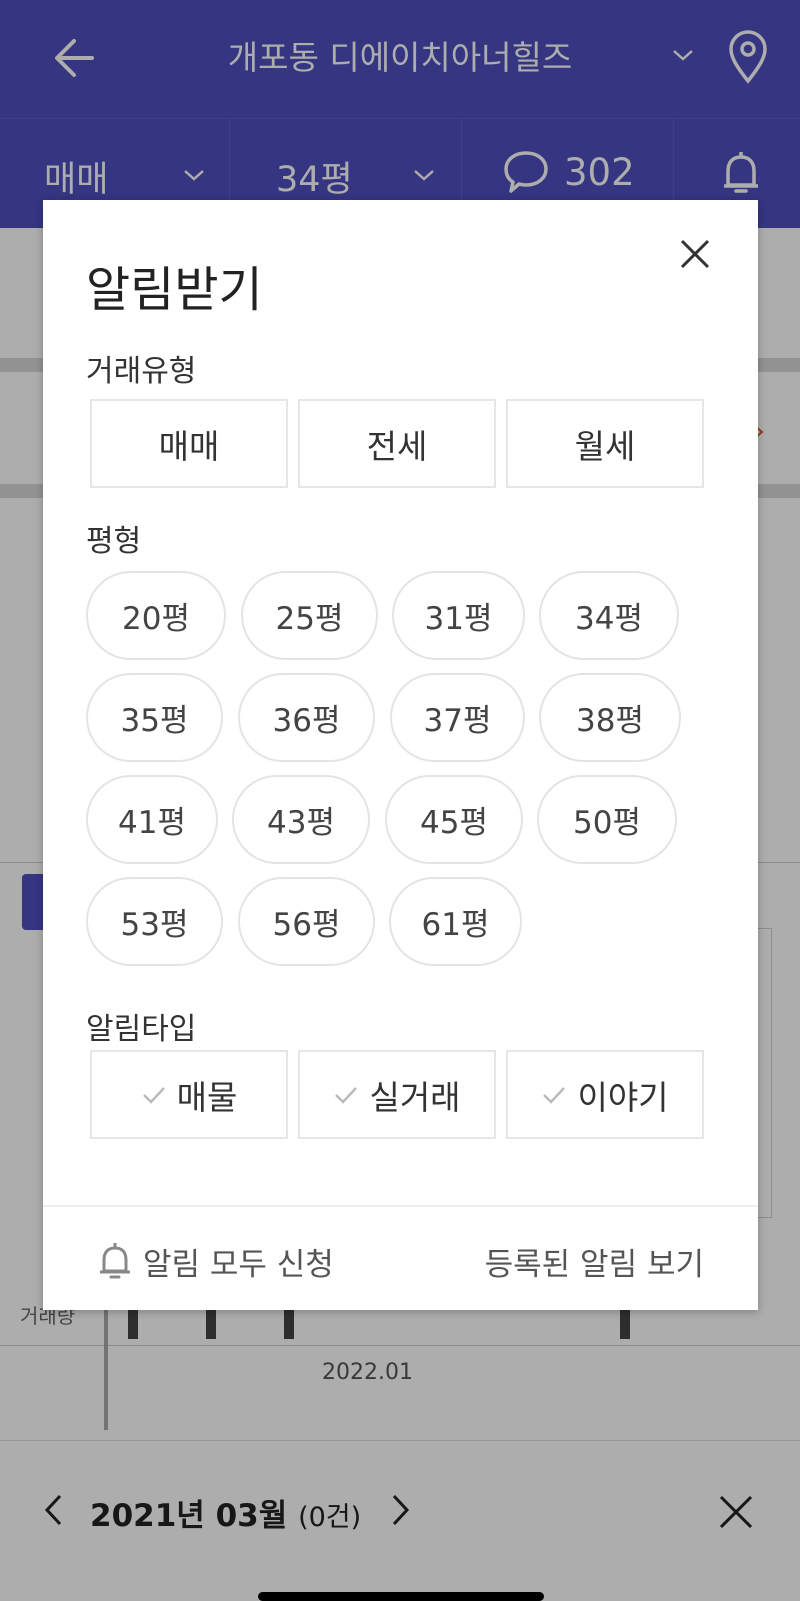 The height and width of the screenshot is (1601, 800). Describe the element at coordinates (309, 615) in the screenshot. I see `size-option: 25평` at that location.